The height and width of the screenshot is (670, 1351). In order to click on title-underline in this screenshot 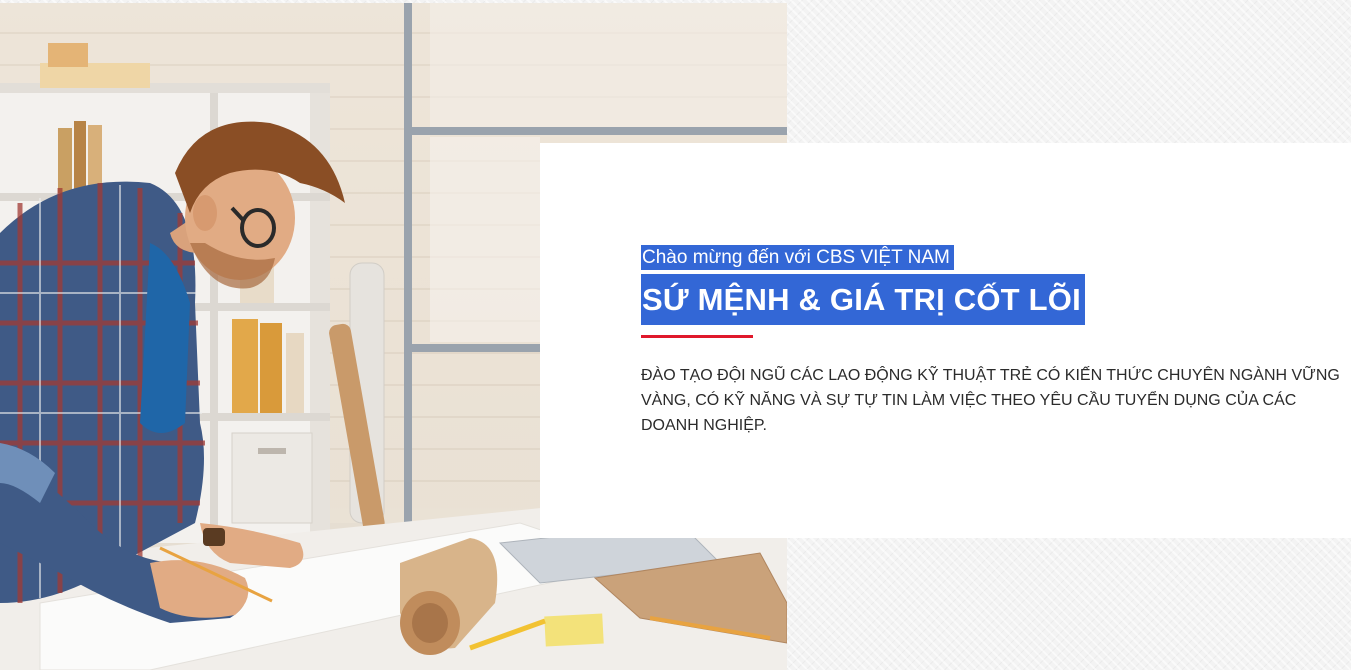, I will do `click(697, 336)`.